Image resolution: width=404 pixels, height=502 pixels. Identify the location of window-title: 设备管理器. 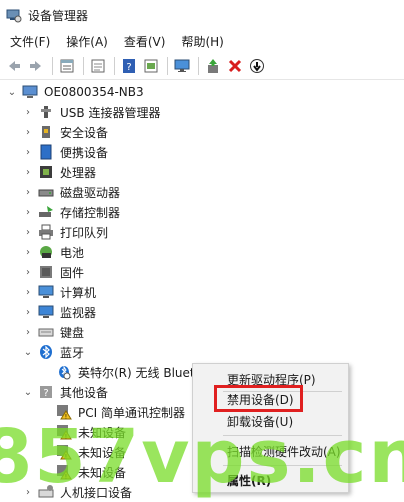
(58, 15).